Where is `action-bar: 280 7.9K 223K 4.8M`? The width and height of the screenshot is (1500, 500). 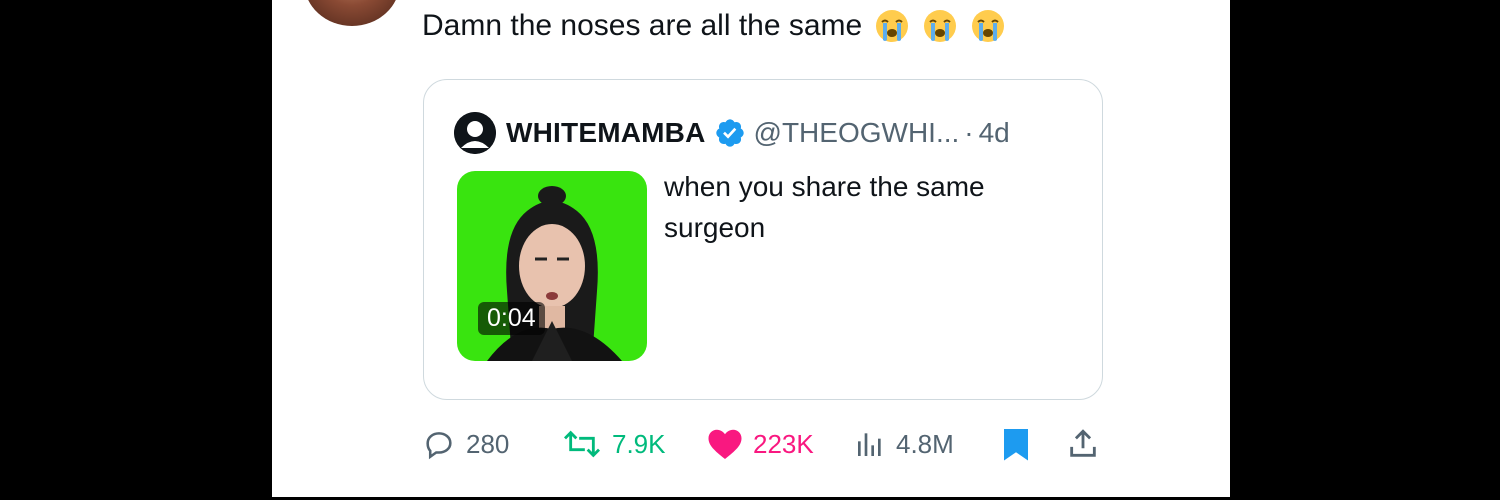 action-bar: 280 7.9K 223K 4.8M is located at coordinates (762, 444).